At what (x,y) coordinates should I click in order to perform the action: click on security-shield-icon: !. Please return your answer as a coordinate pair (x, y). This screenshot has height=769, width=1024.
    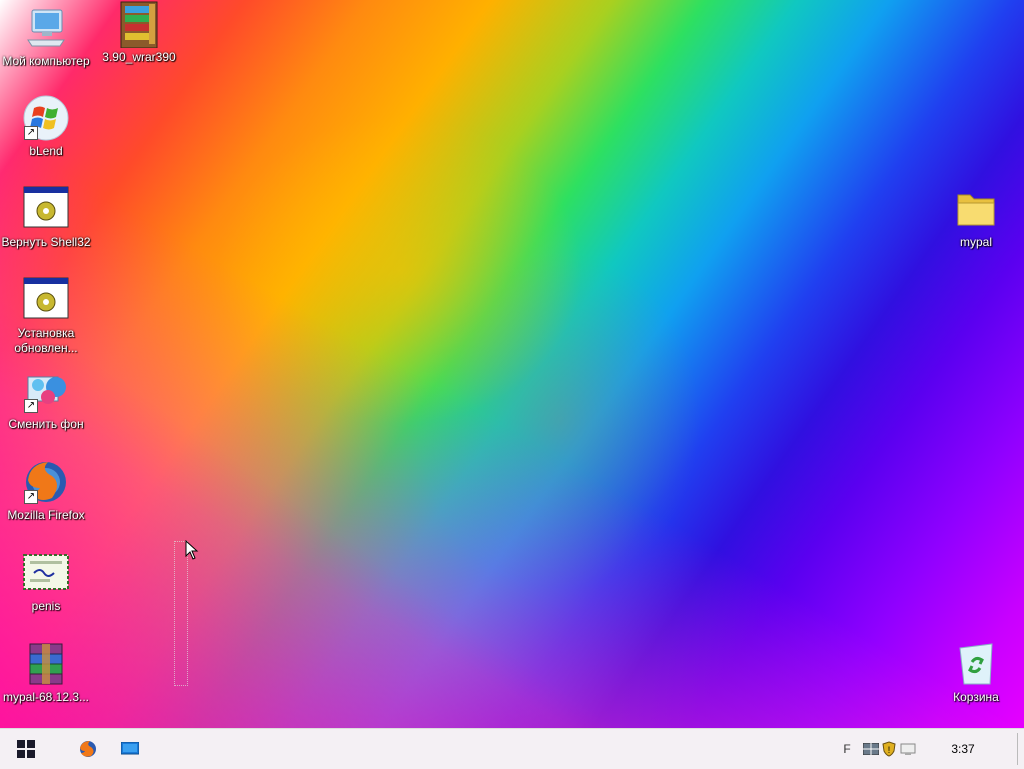
    Looking at the image, I should click on (889, 749).